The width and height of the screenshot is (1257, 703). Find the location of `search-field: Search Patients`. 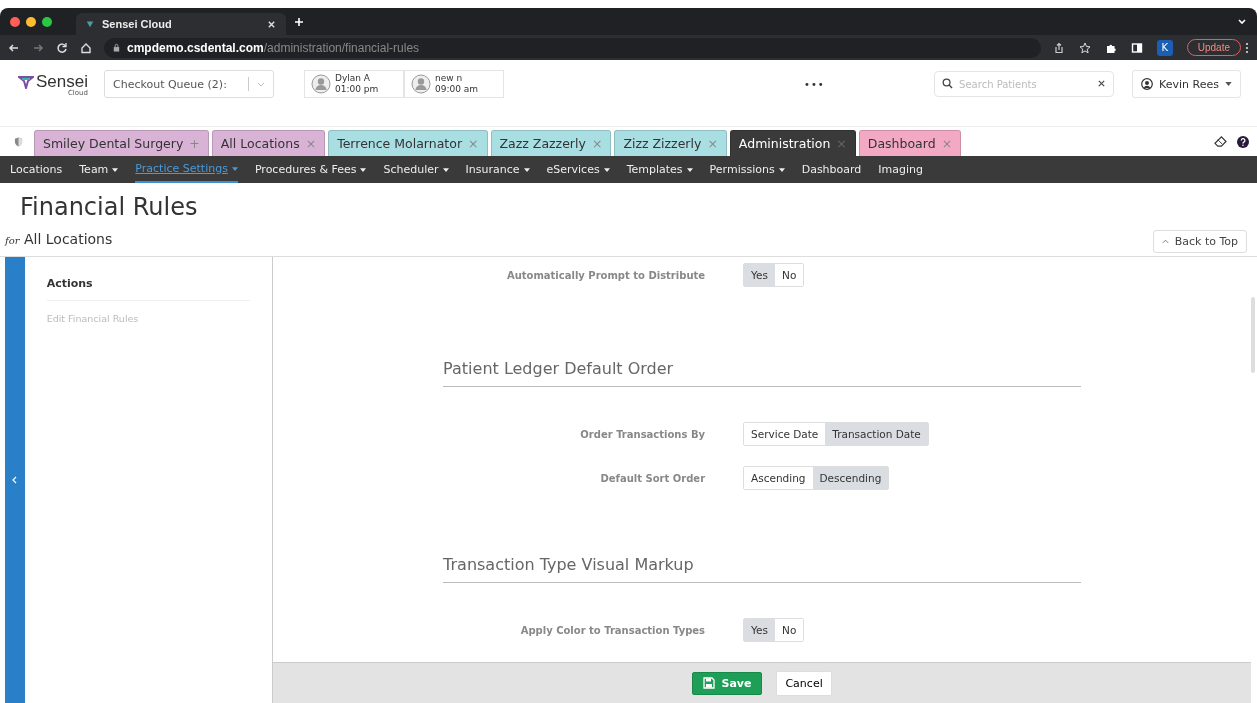

search-field: Search Patients is located at coordinates (1024, 84).